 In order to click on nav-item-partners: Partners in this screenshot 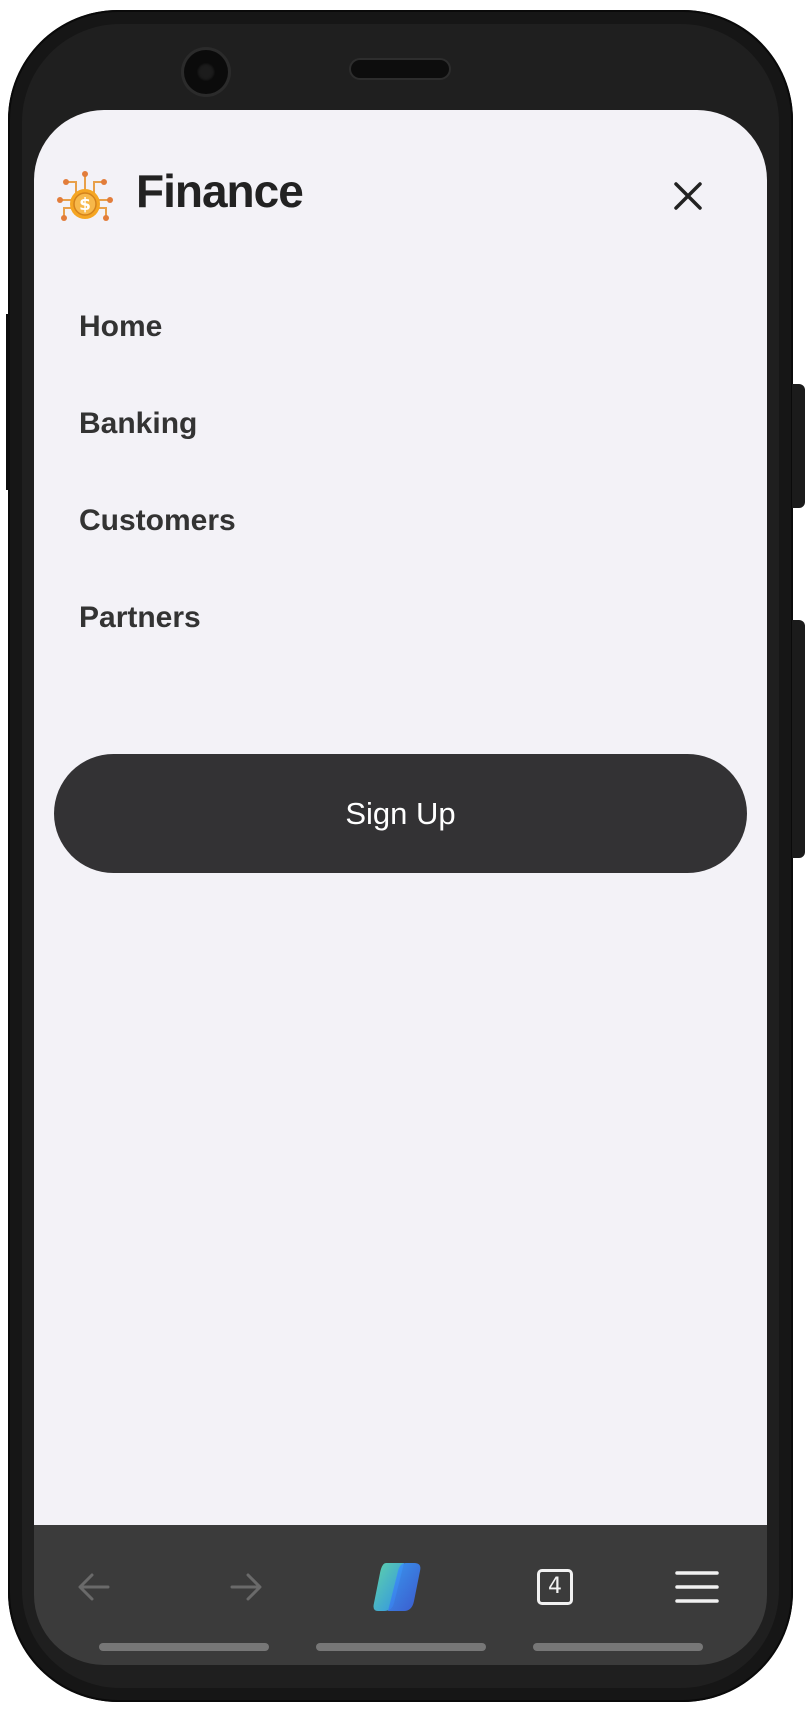, I will do `click(157, 649)`.